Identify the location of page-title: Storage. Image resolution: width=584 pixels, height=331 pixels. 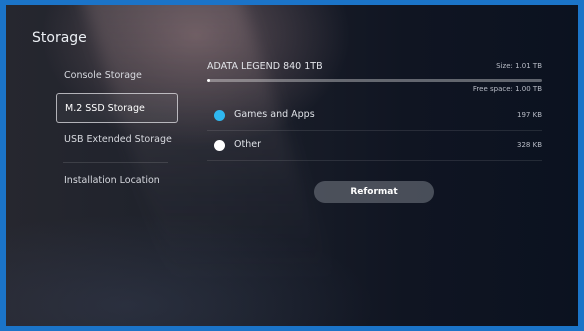
(59, 38).